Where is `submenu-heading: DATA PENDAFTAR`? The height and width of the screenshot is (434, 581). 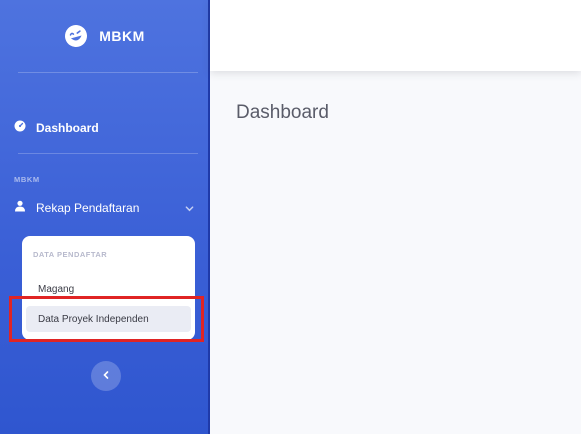
submenu-heading: DATA PENDAFTAR is located at coordinates (70, 254).